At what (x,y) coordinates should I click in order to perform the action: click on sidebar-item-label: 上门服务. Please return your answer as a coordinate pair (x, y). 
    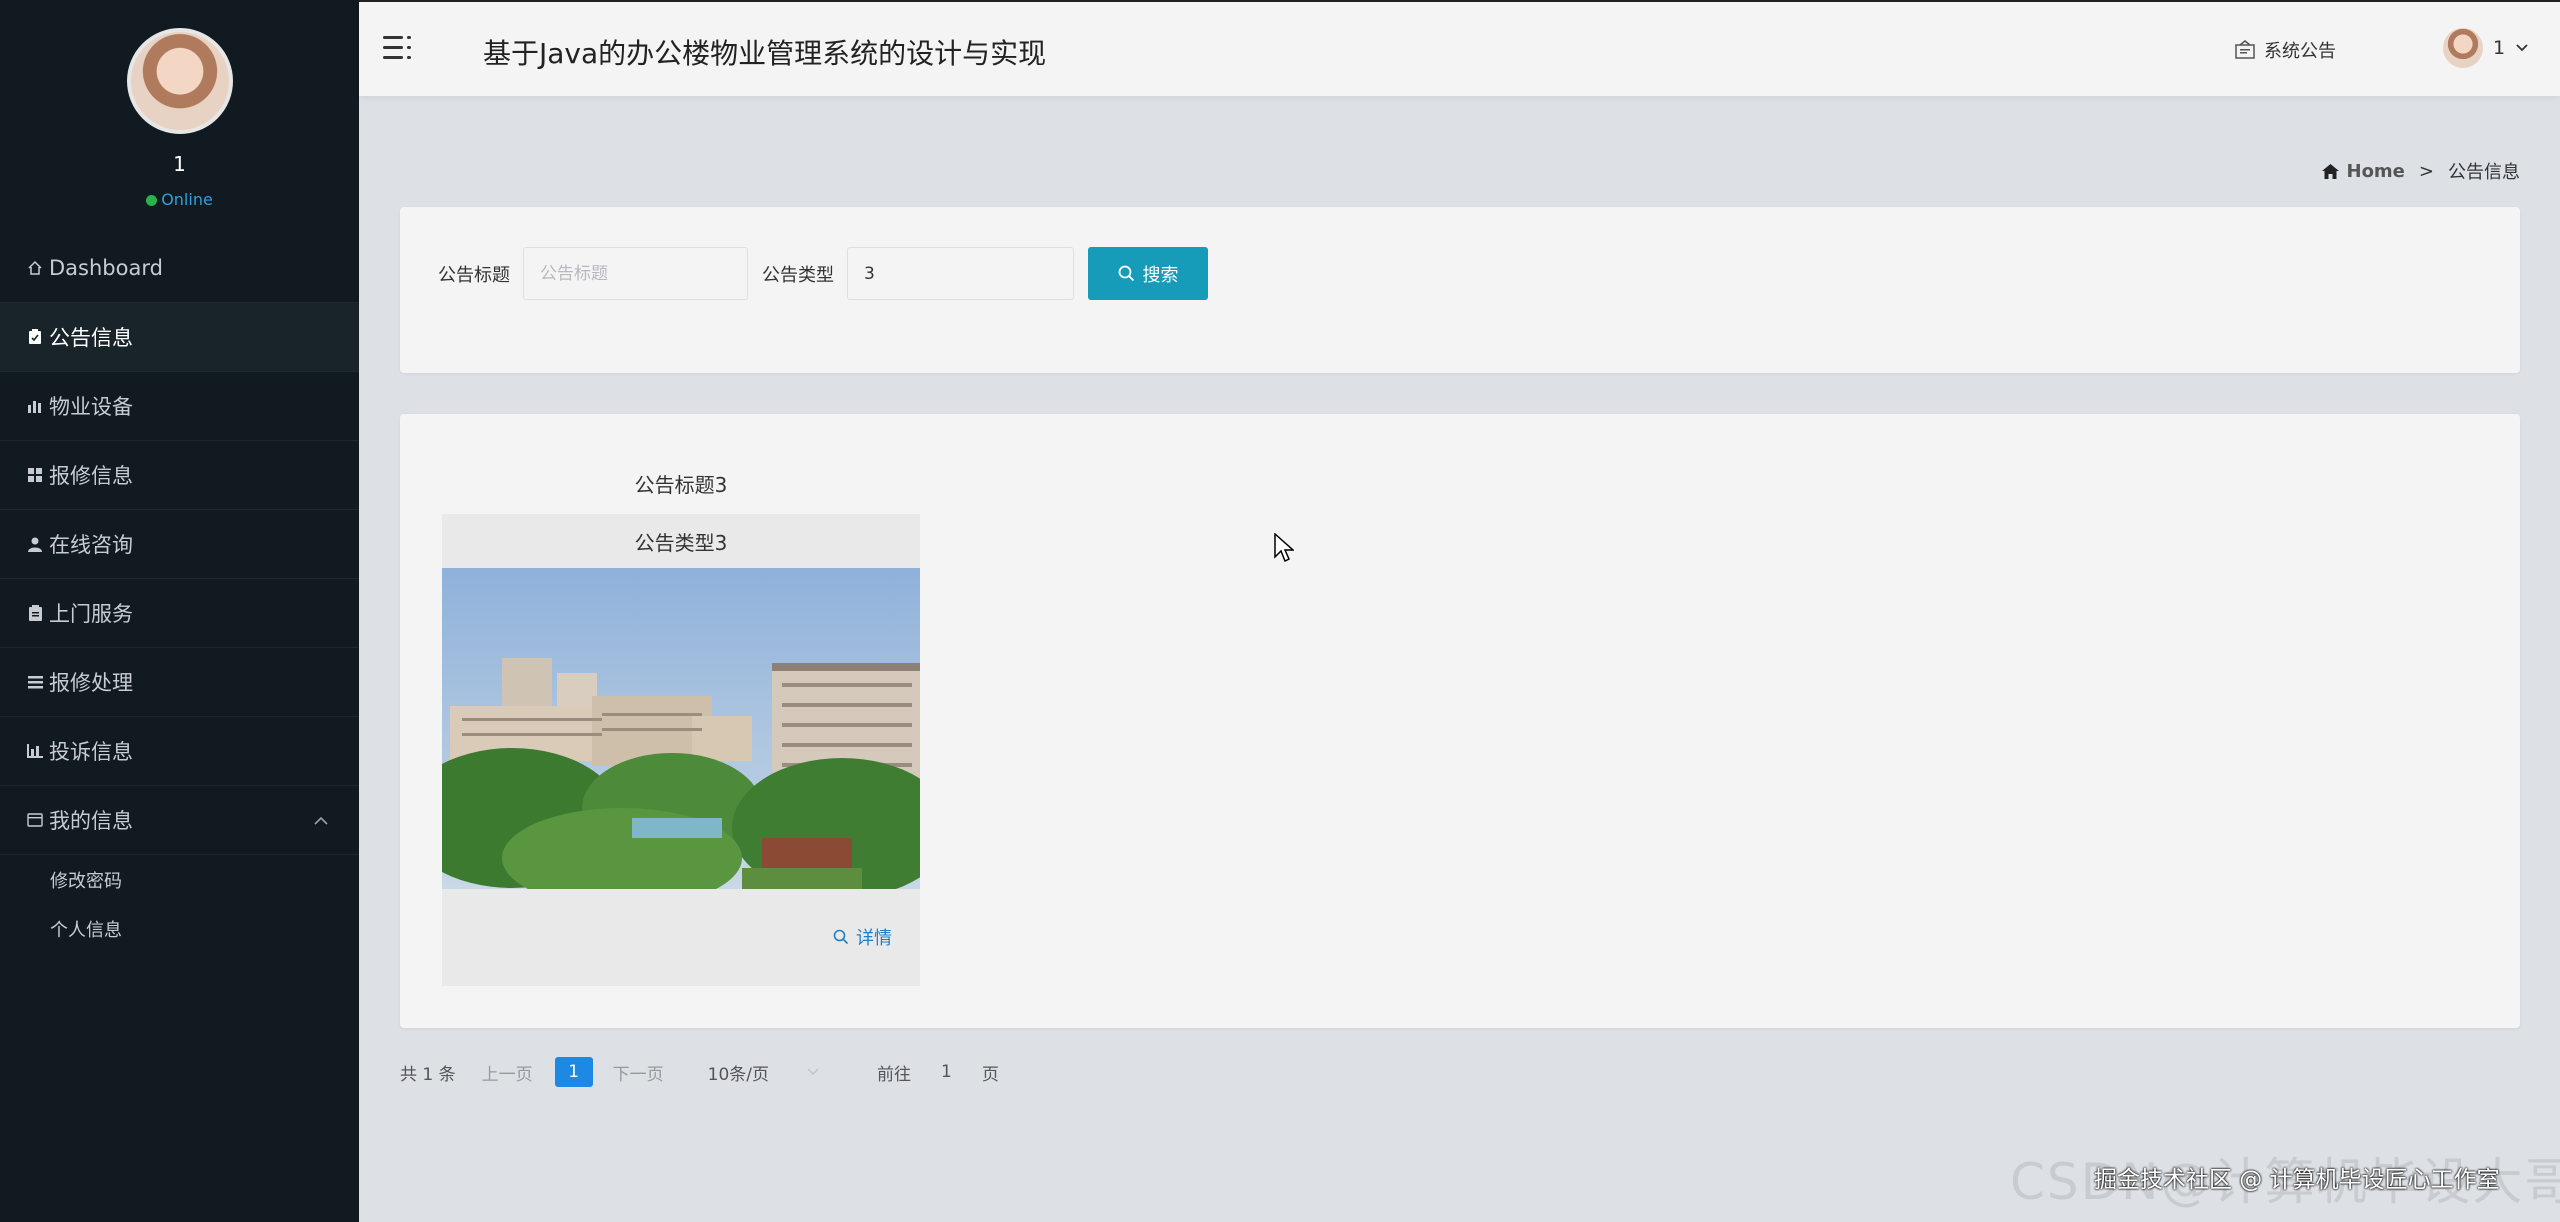
    Looking at the image, I should click on (91, 614).